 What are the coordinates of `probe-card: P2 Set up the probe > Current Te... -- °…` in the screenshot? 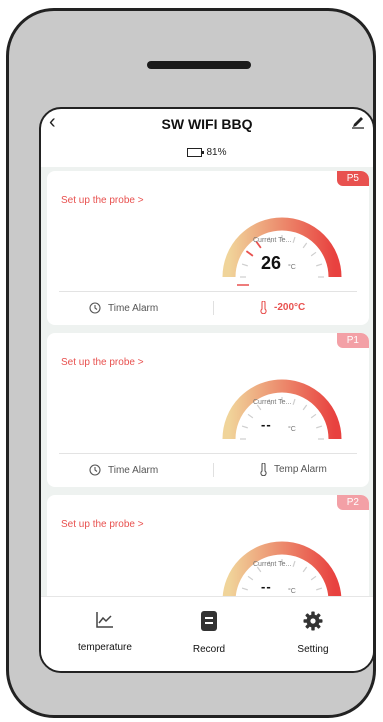 It's located at (208, 546).